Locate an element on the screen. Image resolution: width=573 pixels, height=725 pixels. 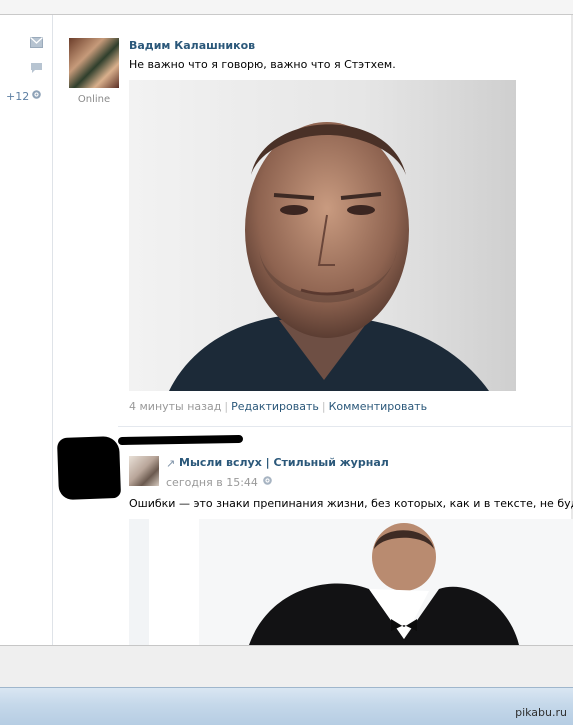
notifications-count-text: +12 is located at coordinates (18, 96).